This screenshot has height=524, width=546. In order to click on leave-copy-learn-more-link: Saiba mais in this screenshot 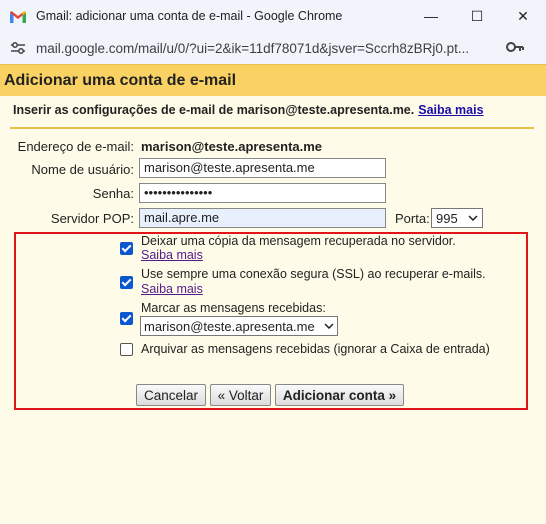, I will do `click(172, 255)`.